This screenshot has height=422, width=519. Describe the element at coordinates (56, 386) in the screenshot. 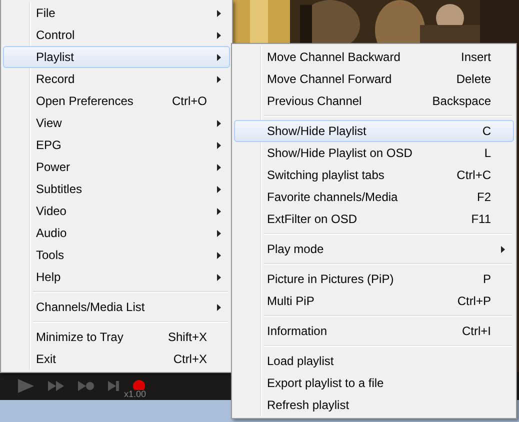

I see `fast-forward-icon` at that location.